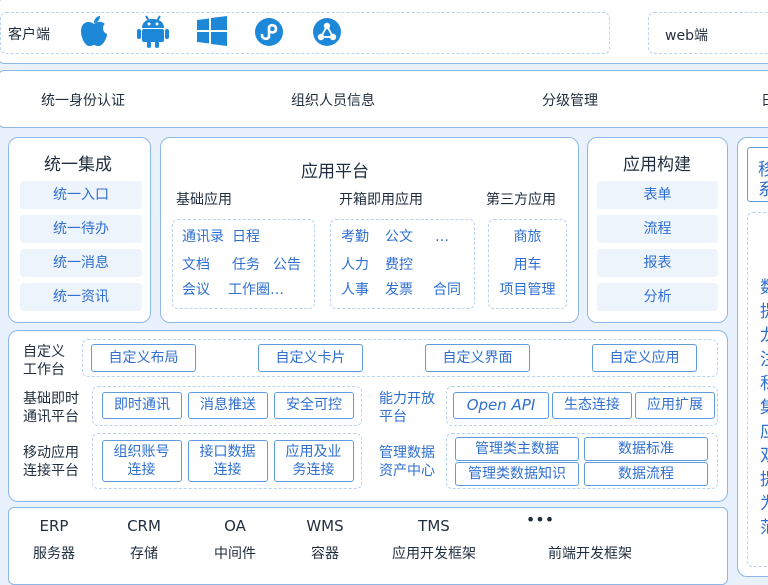 Image resolution: width=768 pixels, height=585 pixels. Describe the element at coordinates (764, 100) in the screenshot. I see `identity-cut-text: 日` at that location.